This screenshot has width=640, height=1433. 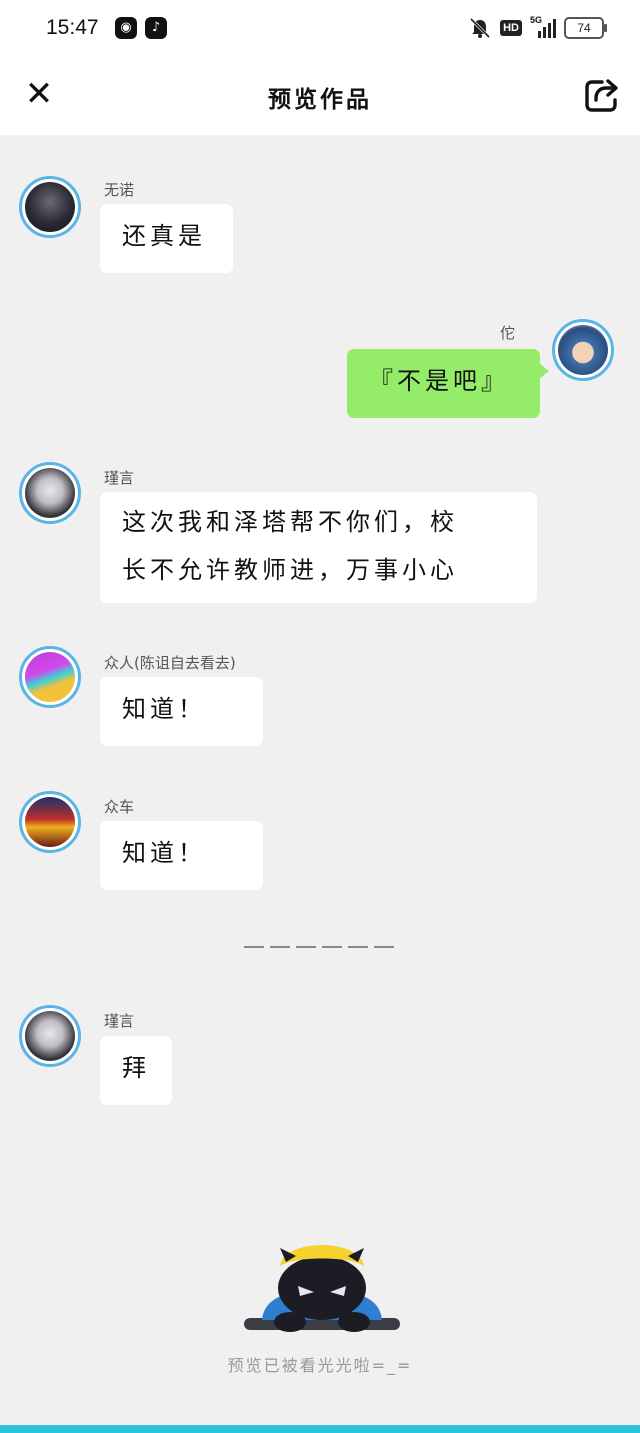 I want to click on sender-name: 佗, so click(x=508, y=333).